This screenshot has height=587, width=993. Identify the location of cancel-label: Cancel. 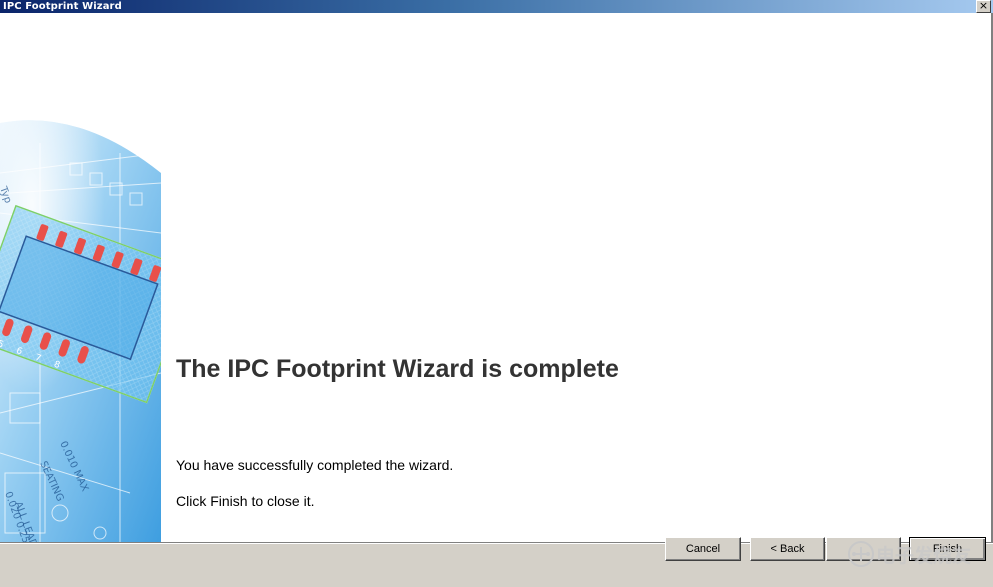
(703, 549).